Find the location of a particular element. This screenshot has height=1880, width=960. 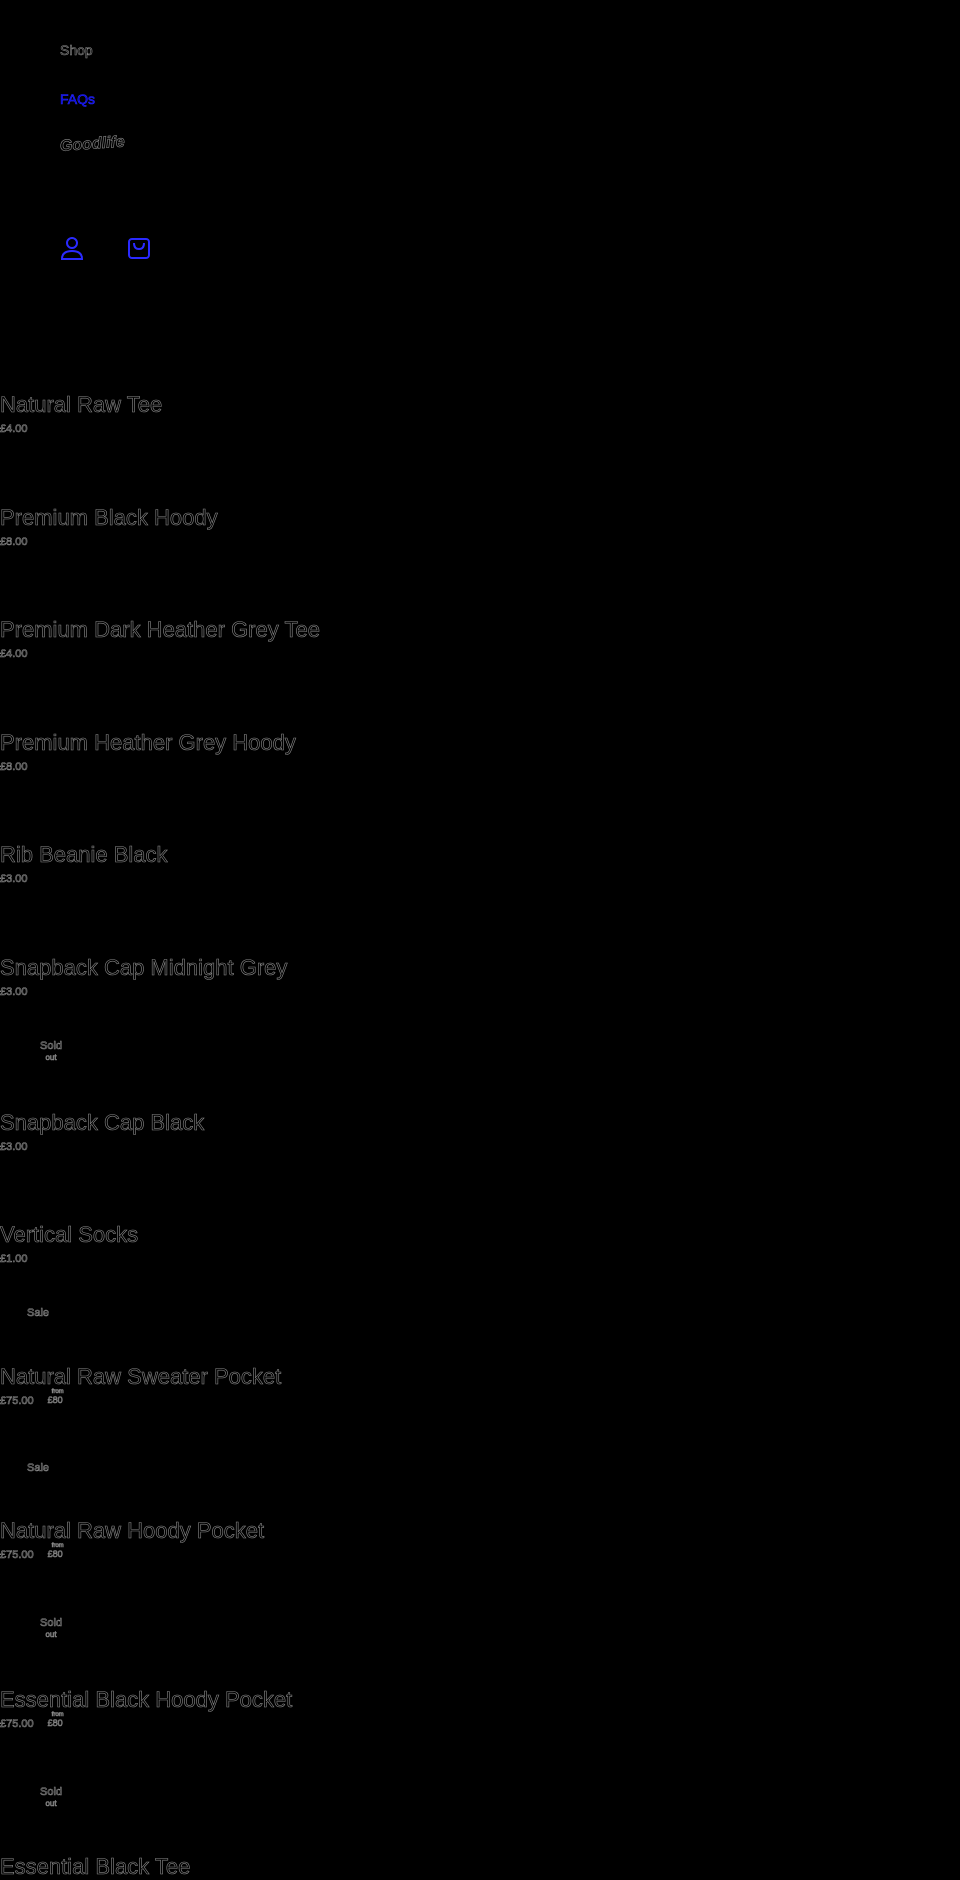

cart-icon is located at coordinates (139, 248).